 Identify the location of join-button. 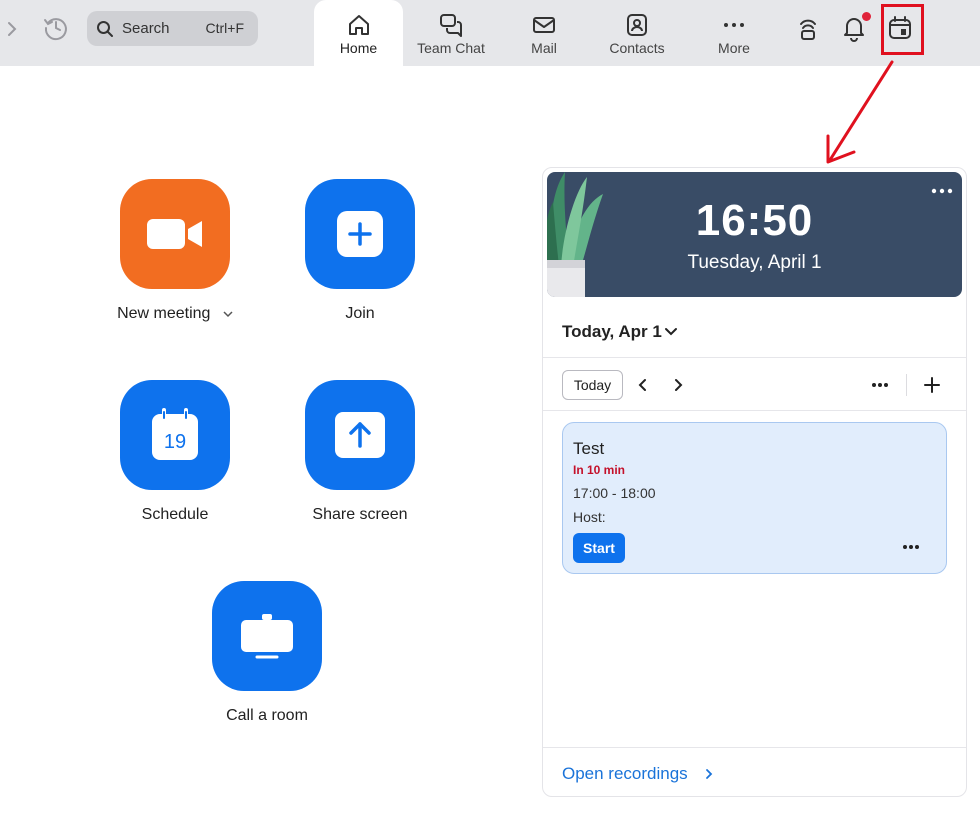
(360, 234).